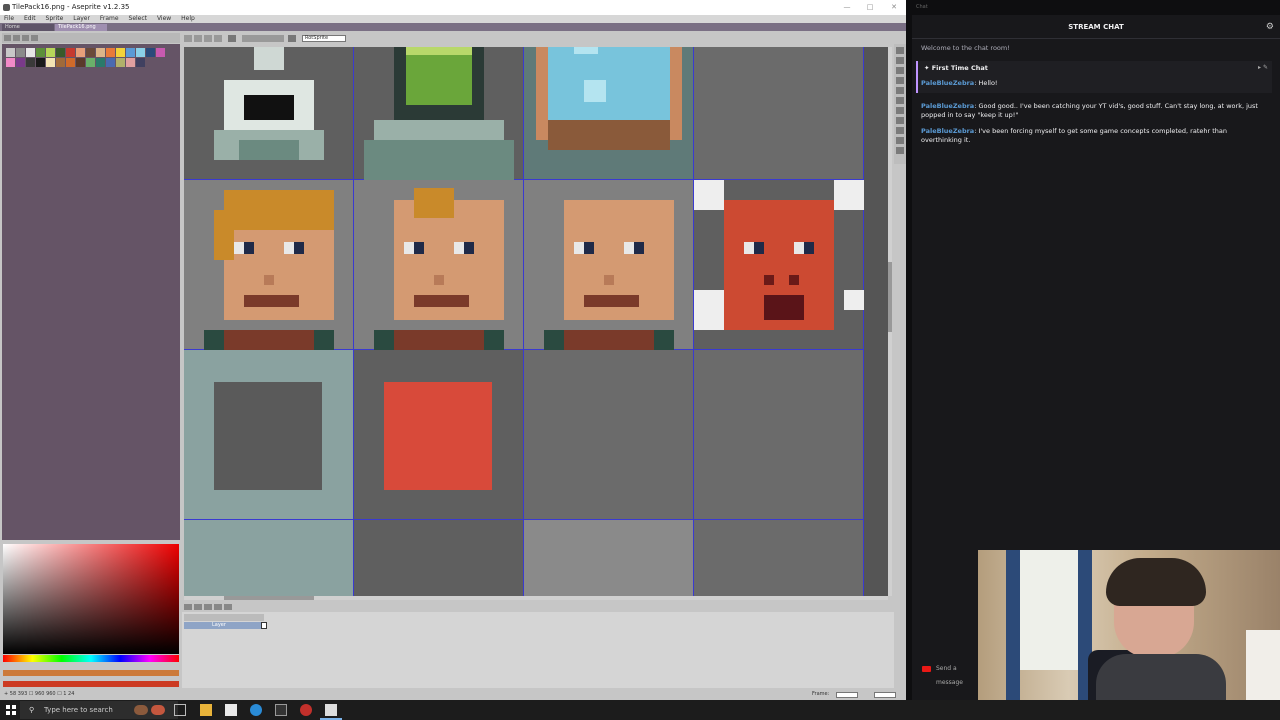  I want to click on tile-lamp, so click(269, 113).